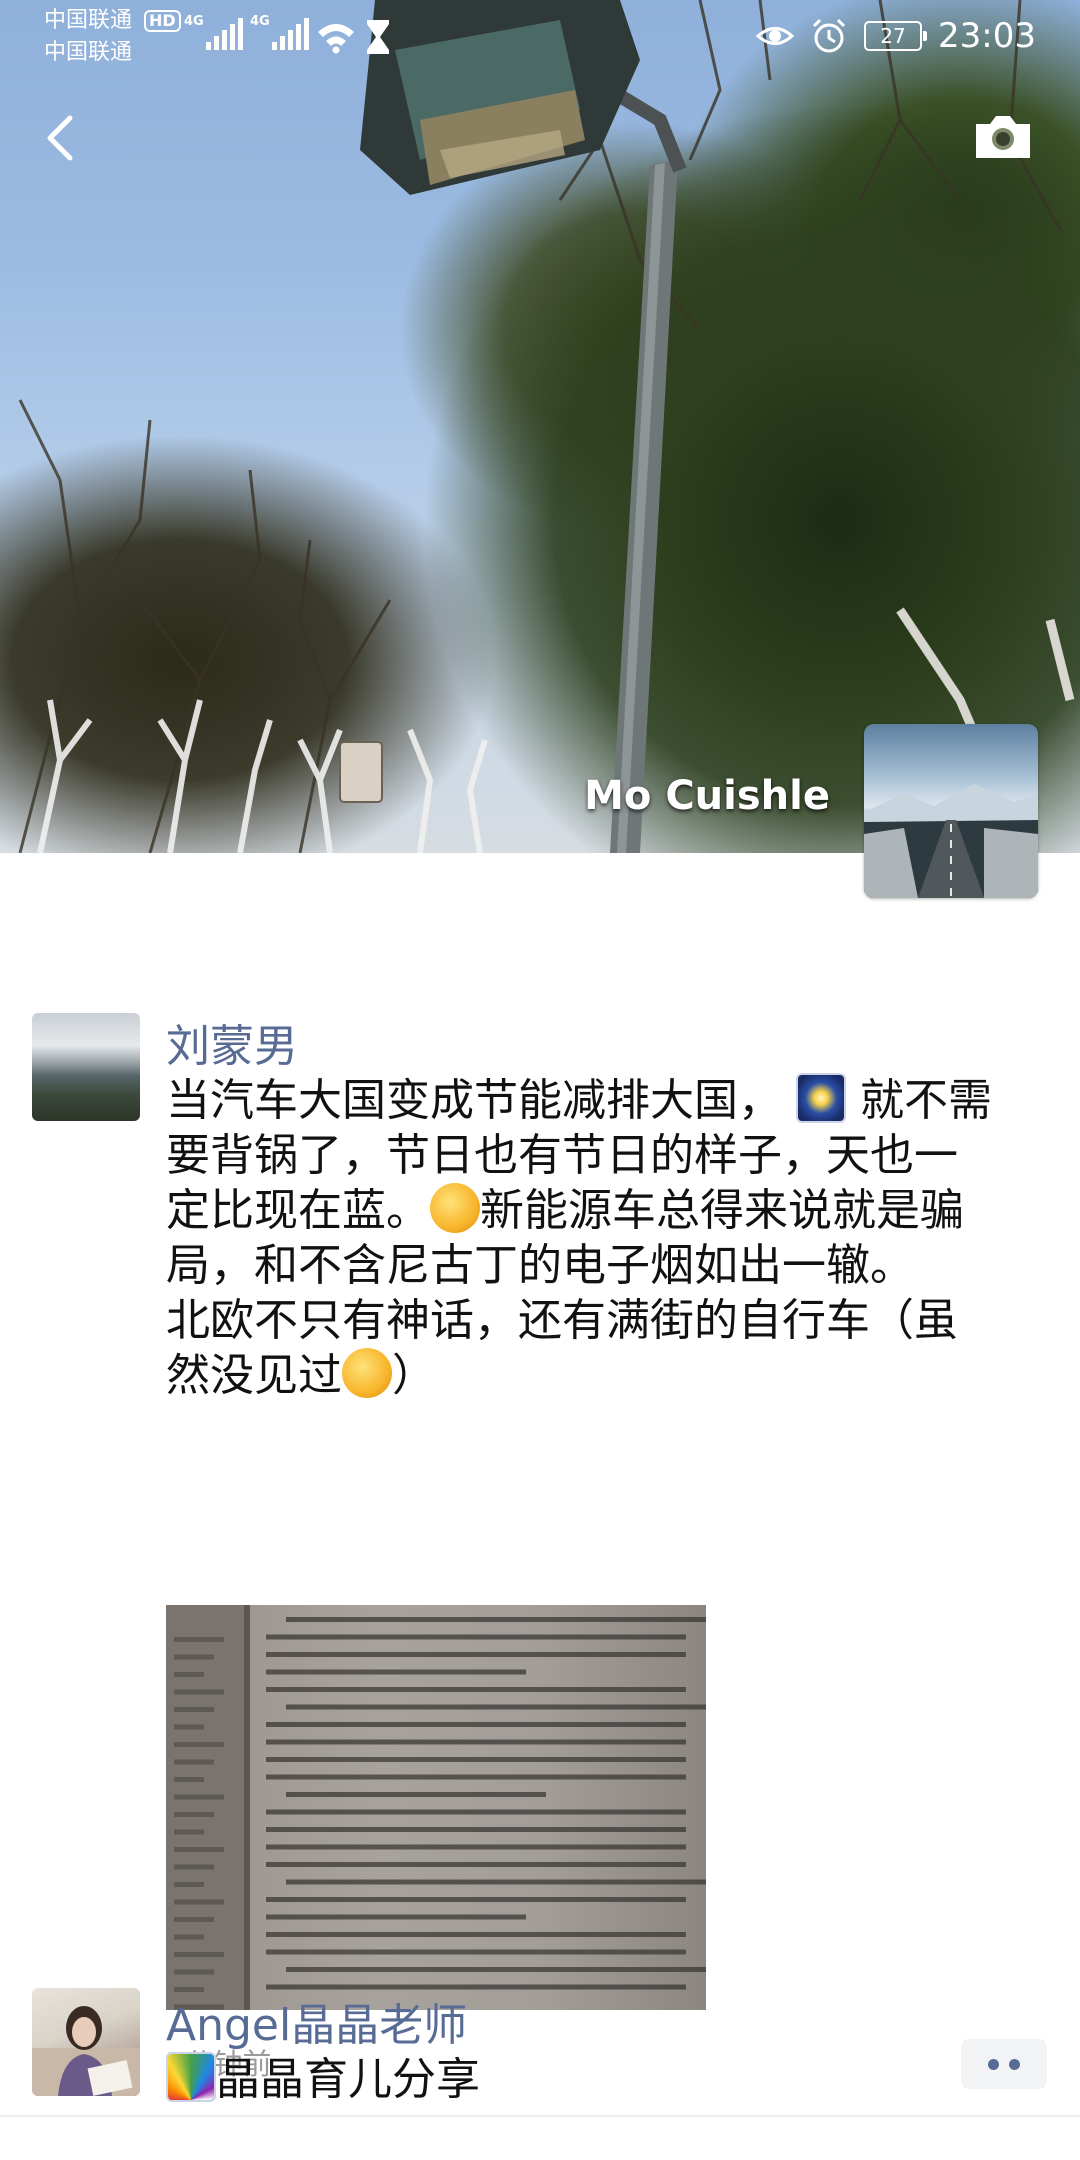 Image resolution: width=1080 pixels, height=2160 pixels. I want to click on wifi-icon, so click(336, 39).